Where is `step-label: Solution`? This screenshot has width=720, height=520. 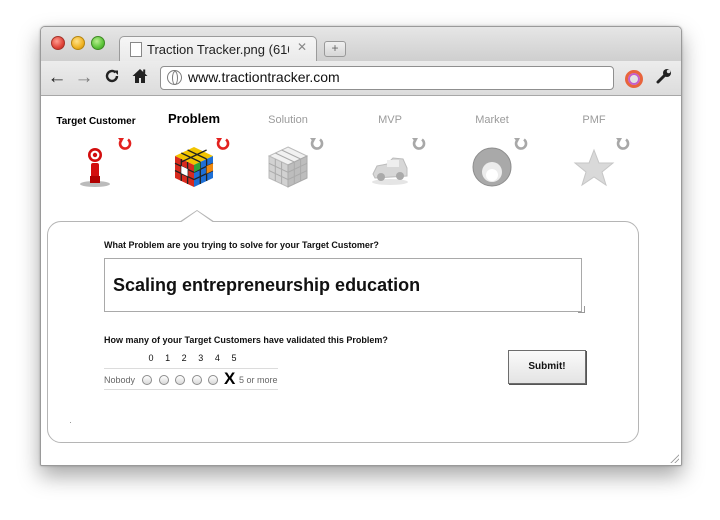
step-label: Solution is located at coordinates (288, 120).